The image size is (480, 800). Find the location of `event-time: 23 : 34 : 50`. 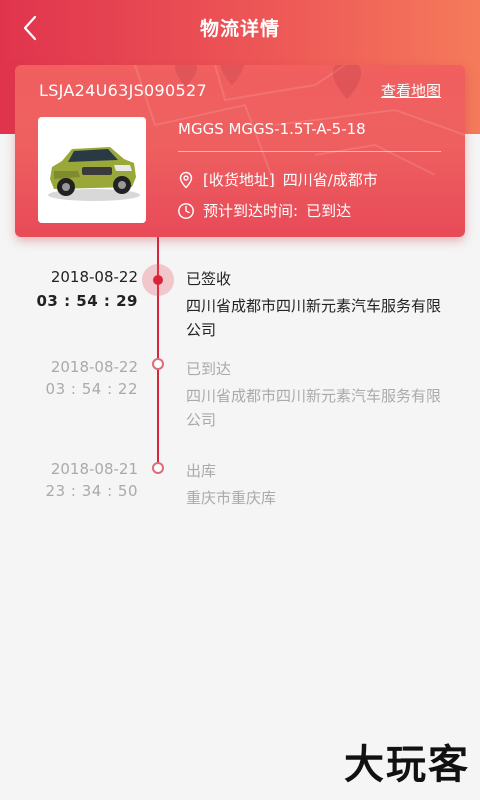

event-time: 23 : 34 : 50 is located at coordinates (91, 491).